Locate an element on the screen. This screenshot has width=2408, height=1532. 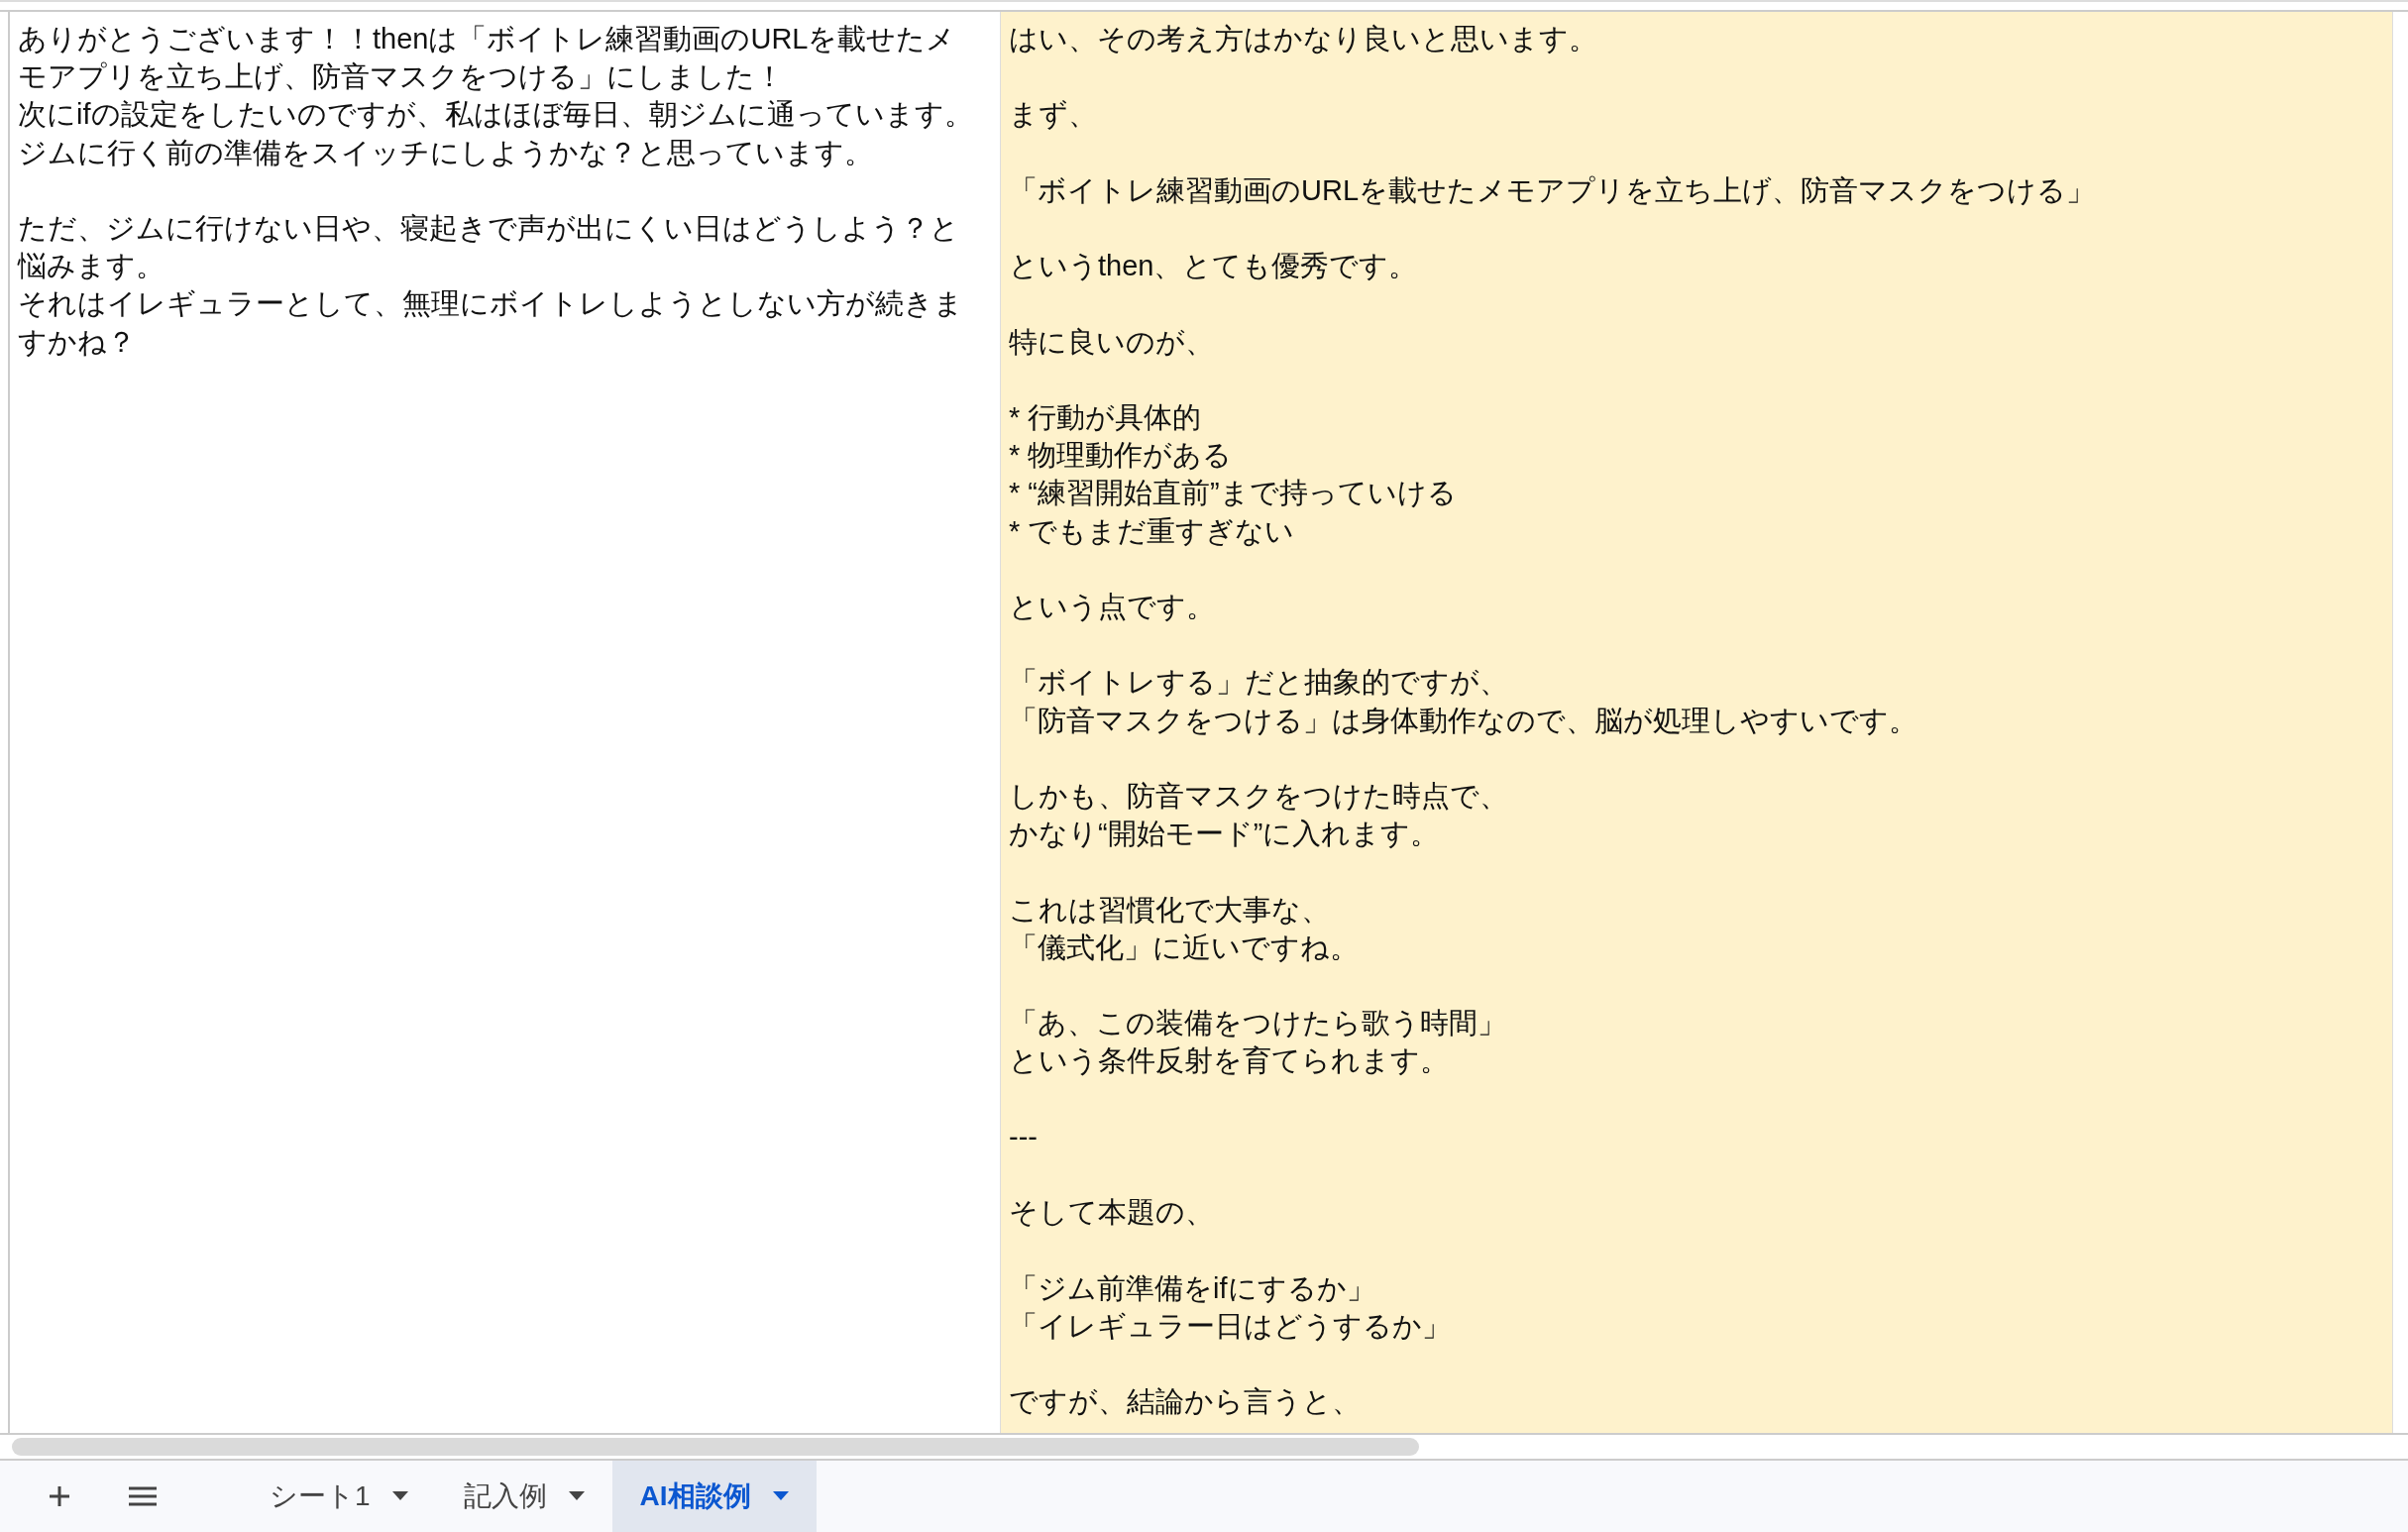
cell-text-line: 「ボイトレ練習動画のURLを載せたメモアプリを立ち上げ、防音マスクをつける」 is located at coordinates (1552, 190).